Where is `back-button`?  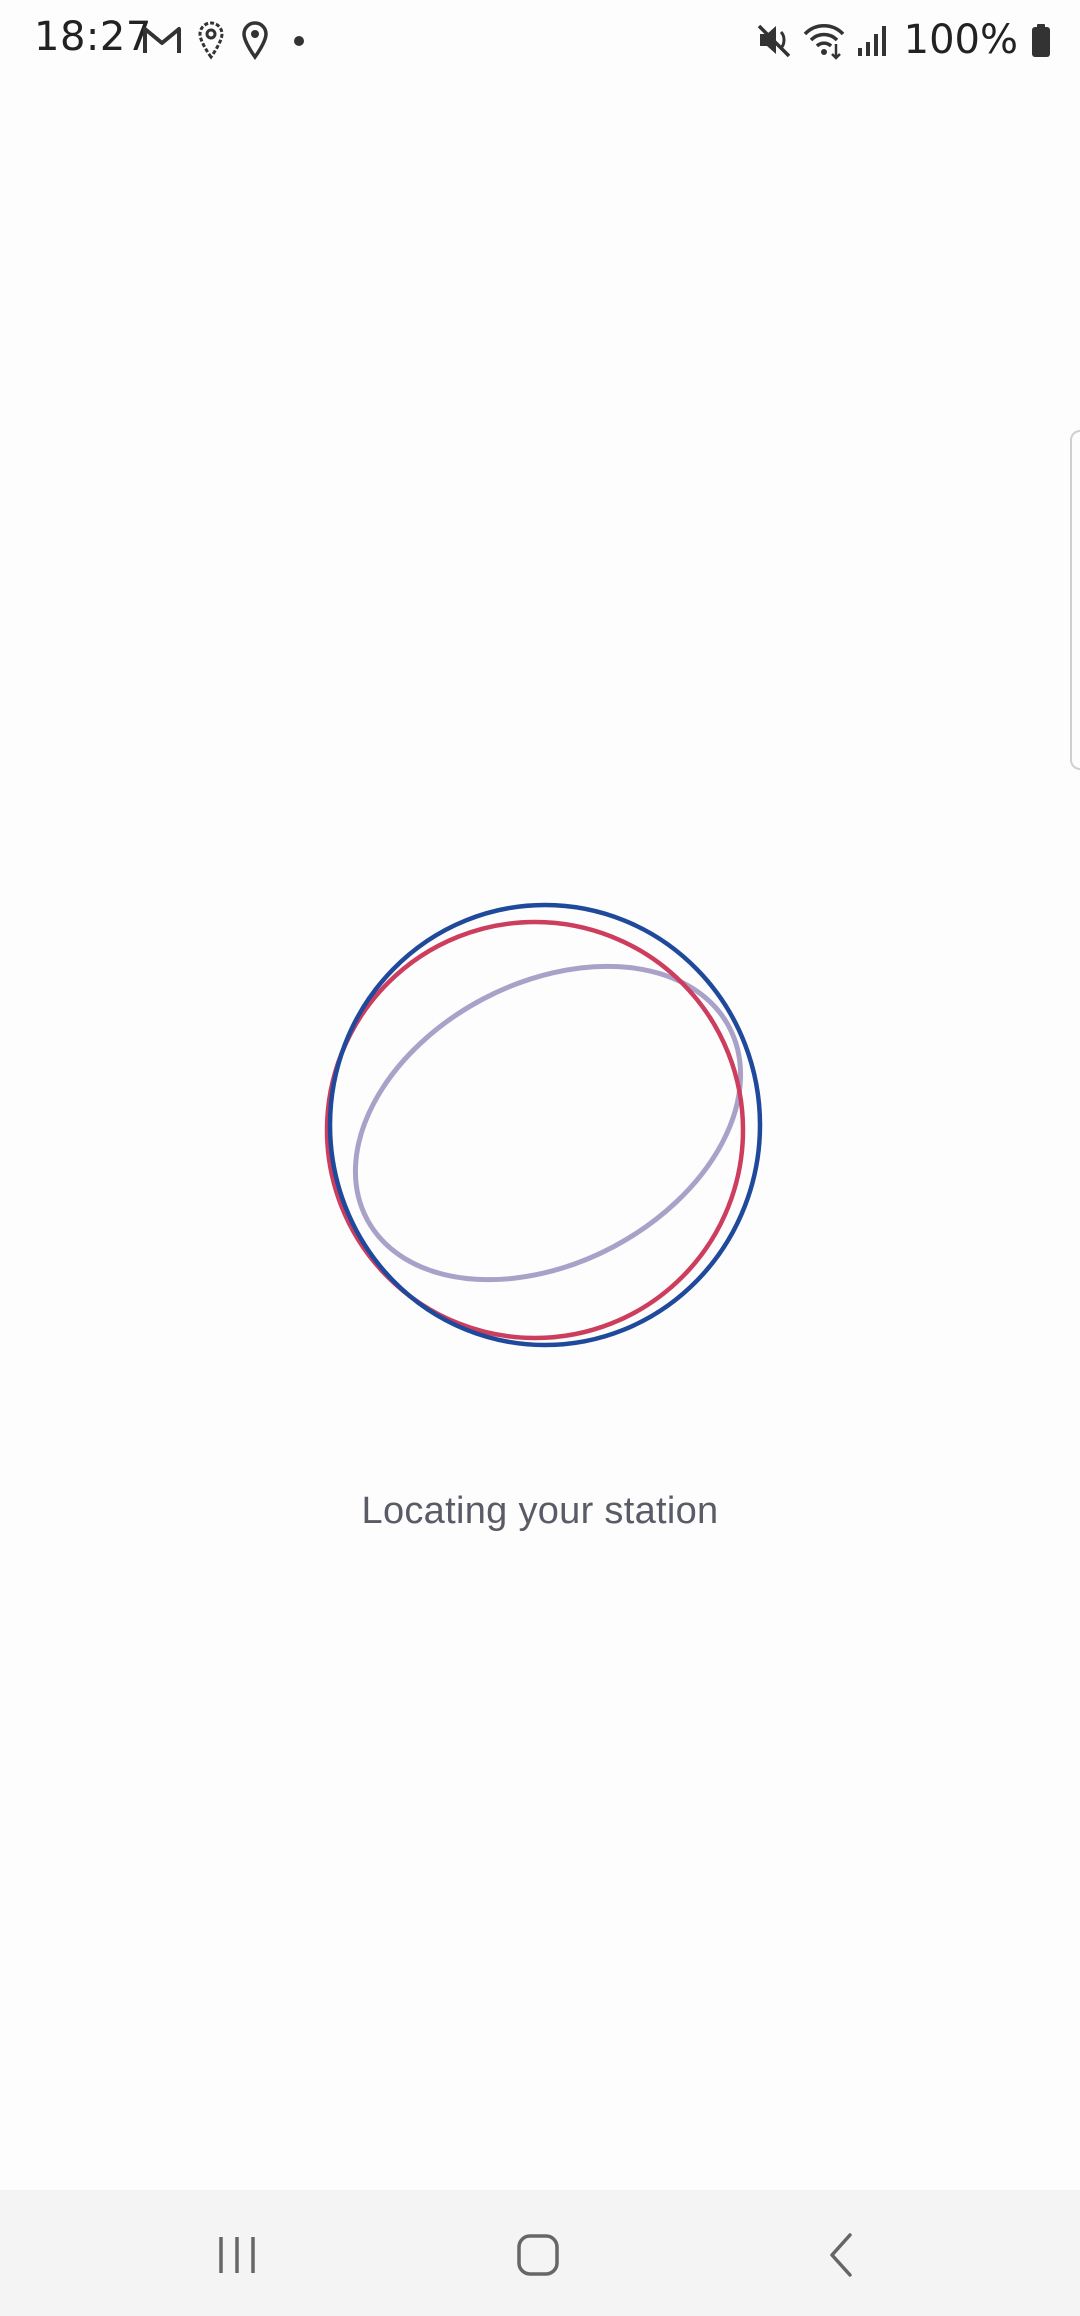 back-button is located at coordinates (842, 2255).